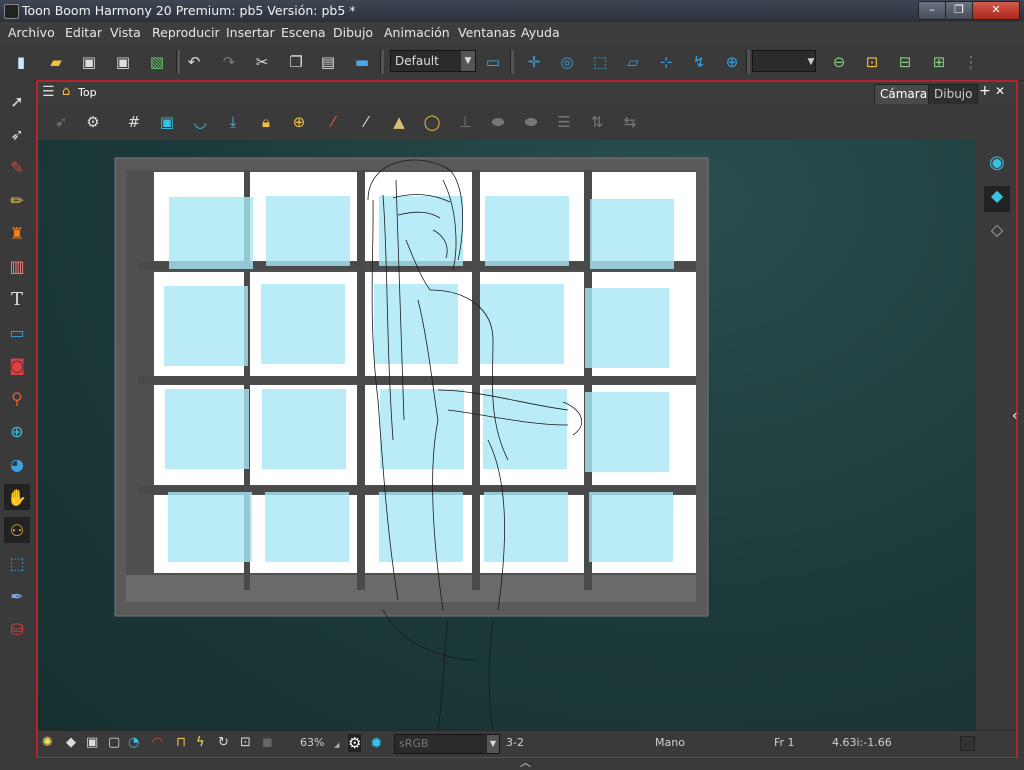  I want to click on light-table-icon: ▲, so click(399, 122).